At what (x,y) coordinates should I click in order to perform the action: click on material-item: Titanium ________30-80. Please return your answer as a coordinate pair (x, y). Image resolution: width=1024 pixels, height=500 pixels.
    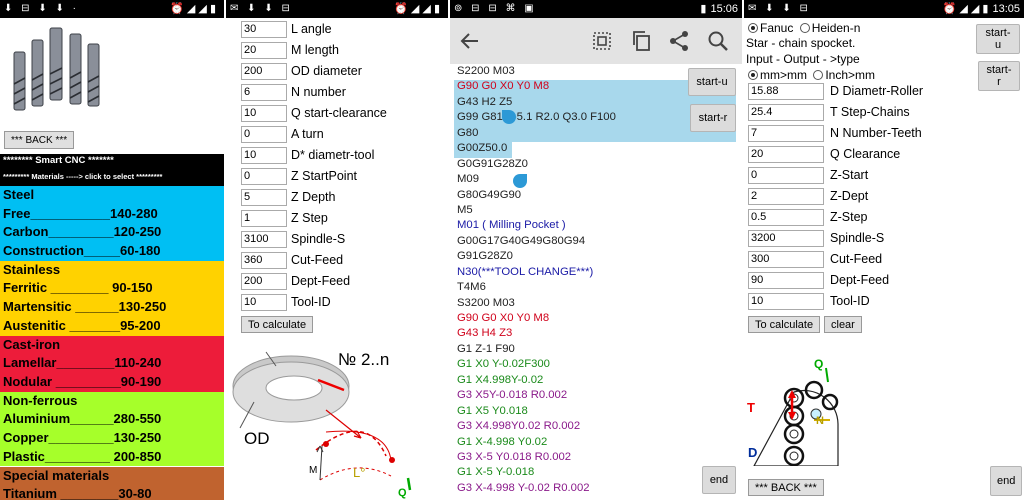
    Looking at the image, I should click on (112, 492).